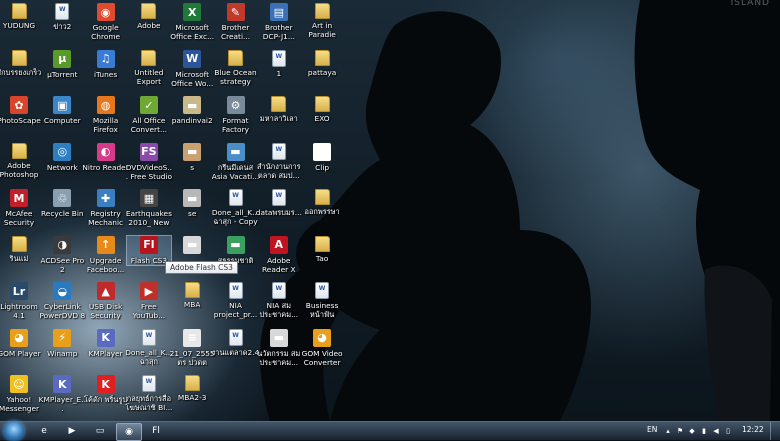 The height and width of the screenshot is (441, 780). I want to click on desktop-icon-done-all-copy: W Done_all_K... ฉาสุก - Copy, so click(235, 207).